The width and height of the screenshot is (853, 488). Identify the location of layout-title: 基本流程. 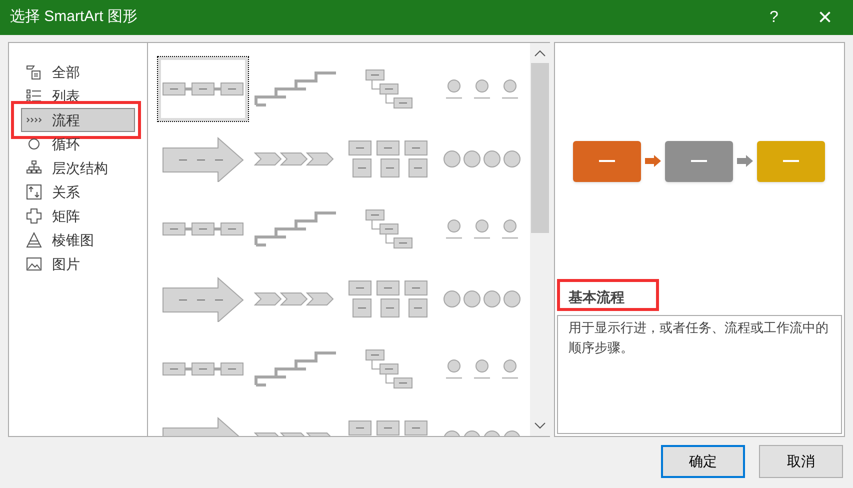
(596, 297).